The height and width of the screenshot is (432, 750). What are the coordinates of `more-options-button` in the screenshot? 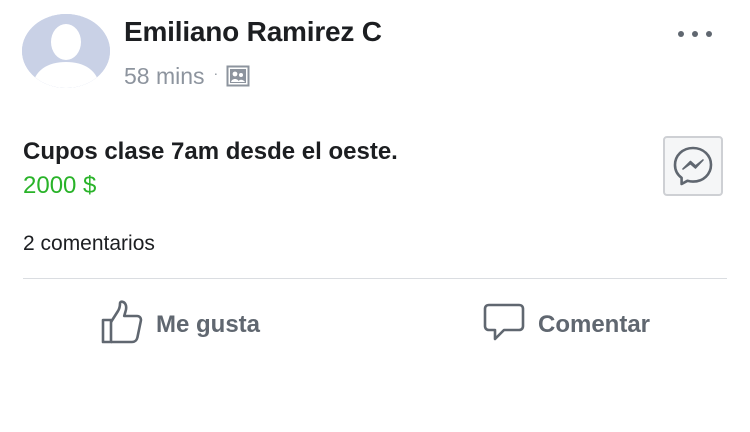 It's located at (695, 34).